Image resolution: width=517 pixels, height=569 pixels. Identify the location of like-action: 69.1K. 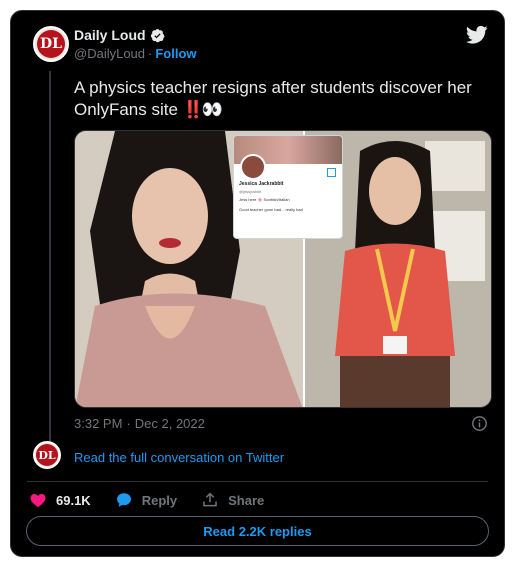
(60, 500).